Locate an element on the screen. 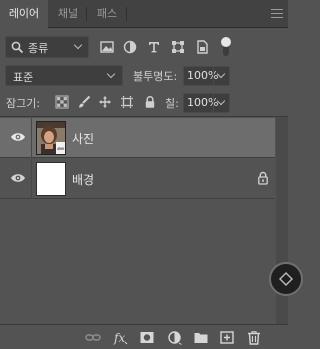  fill-field: 100% is located at coordinates (206, 103).